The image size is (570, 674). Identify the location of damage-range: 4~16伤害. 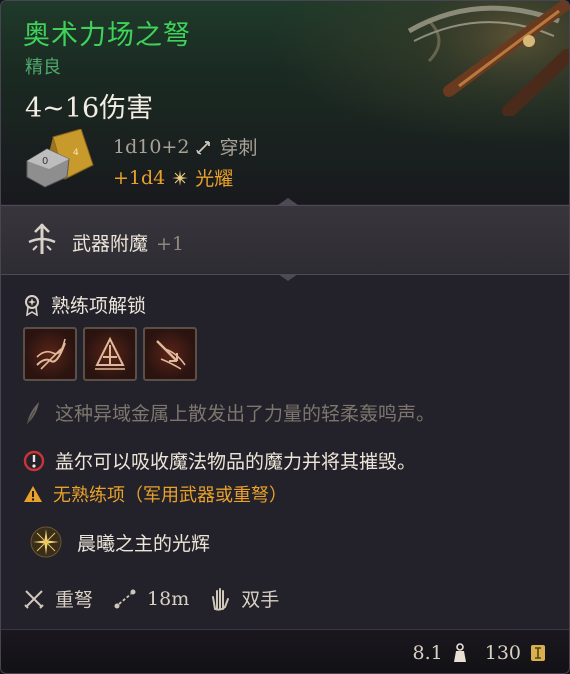
(89, 108).